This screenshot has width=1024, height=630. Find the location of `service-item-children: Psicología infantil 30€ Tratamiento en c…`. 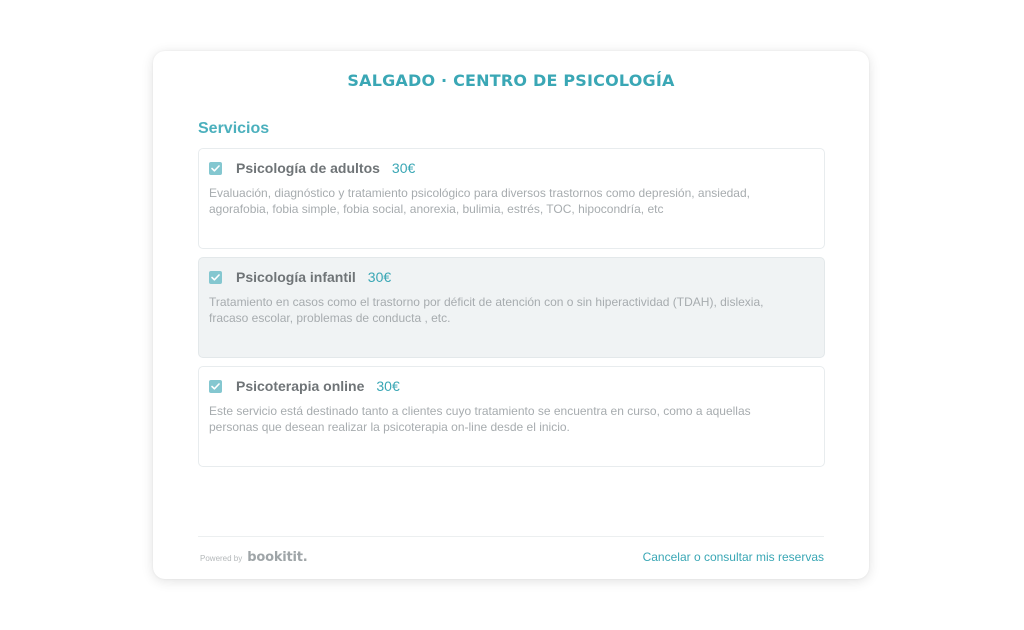

service-item-children: Psicología infantil 30€ Tratamiento en c… is located at coordinates (511, 307).